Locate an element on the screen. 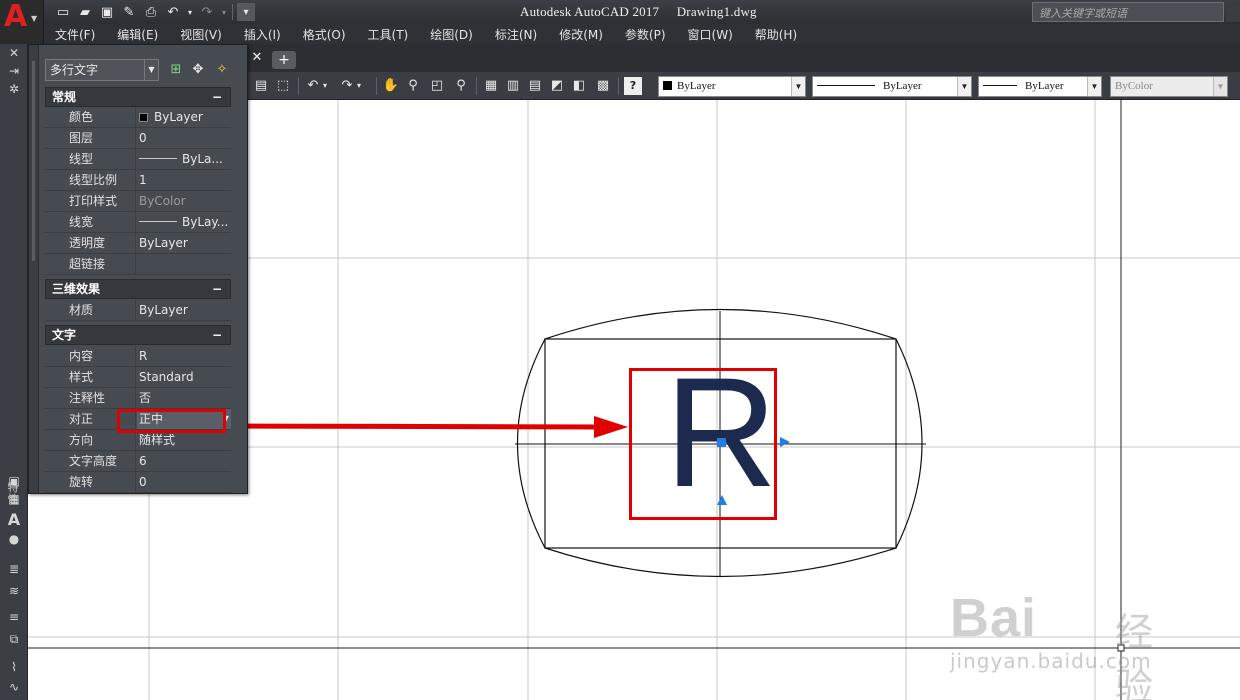 Image resolution: width=1240 pixels, height=700 pixels. save-icon: ▣ is located at coordinates (107, 12).